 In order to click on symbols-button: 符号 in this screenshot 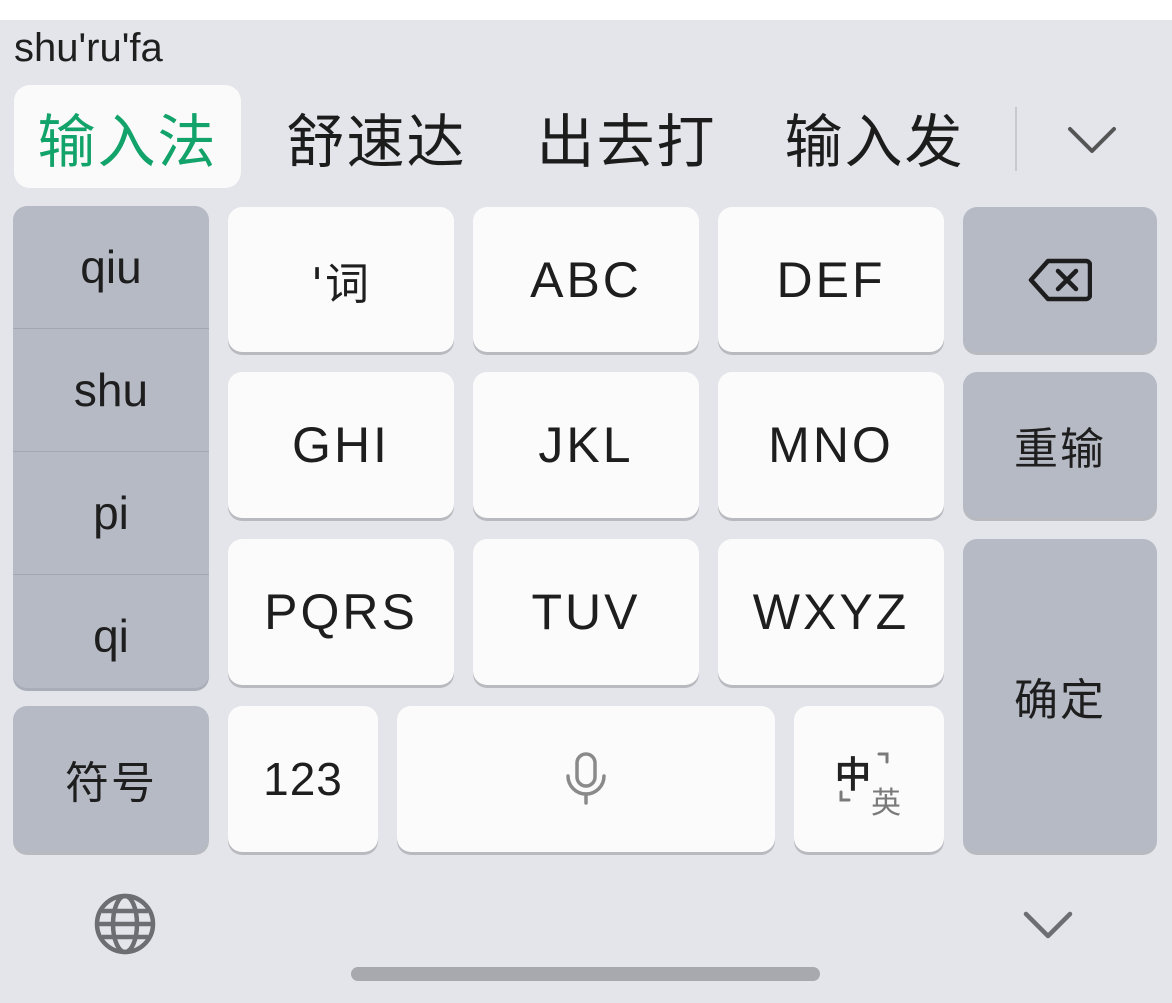, I will do `click(111, 779)`.